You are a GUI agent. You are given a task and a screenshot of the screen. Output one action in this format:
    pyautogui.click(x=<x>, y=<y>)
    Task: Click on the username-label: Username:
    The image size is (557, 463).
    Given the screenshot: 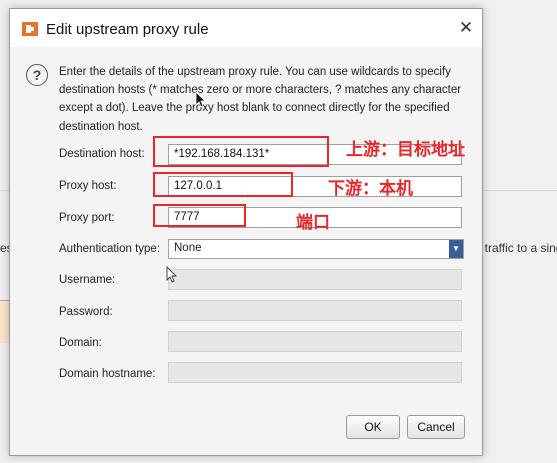 What is the action you would take?
    pyautogui.click(x=87, y=280)
    